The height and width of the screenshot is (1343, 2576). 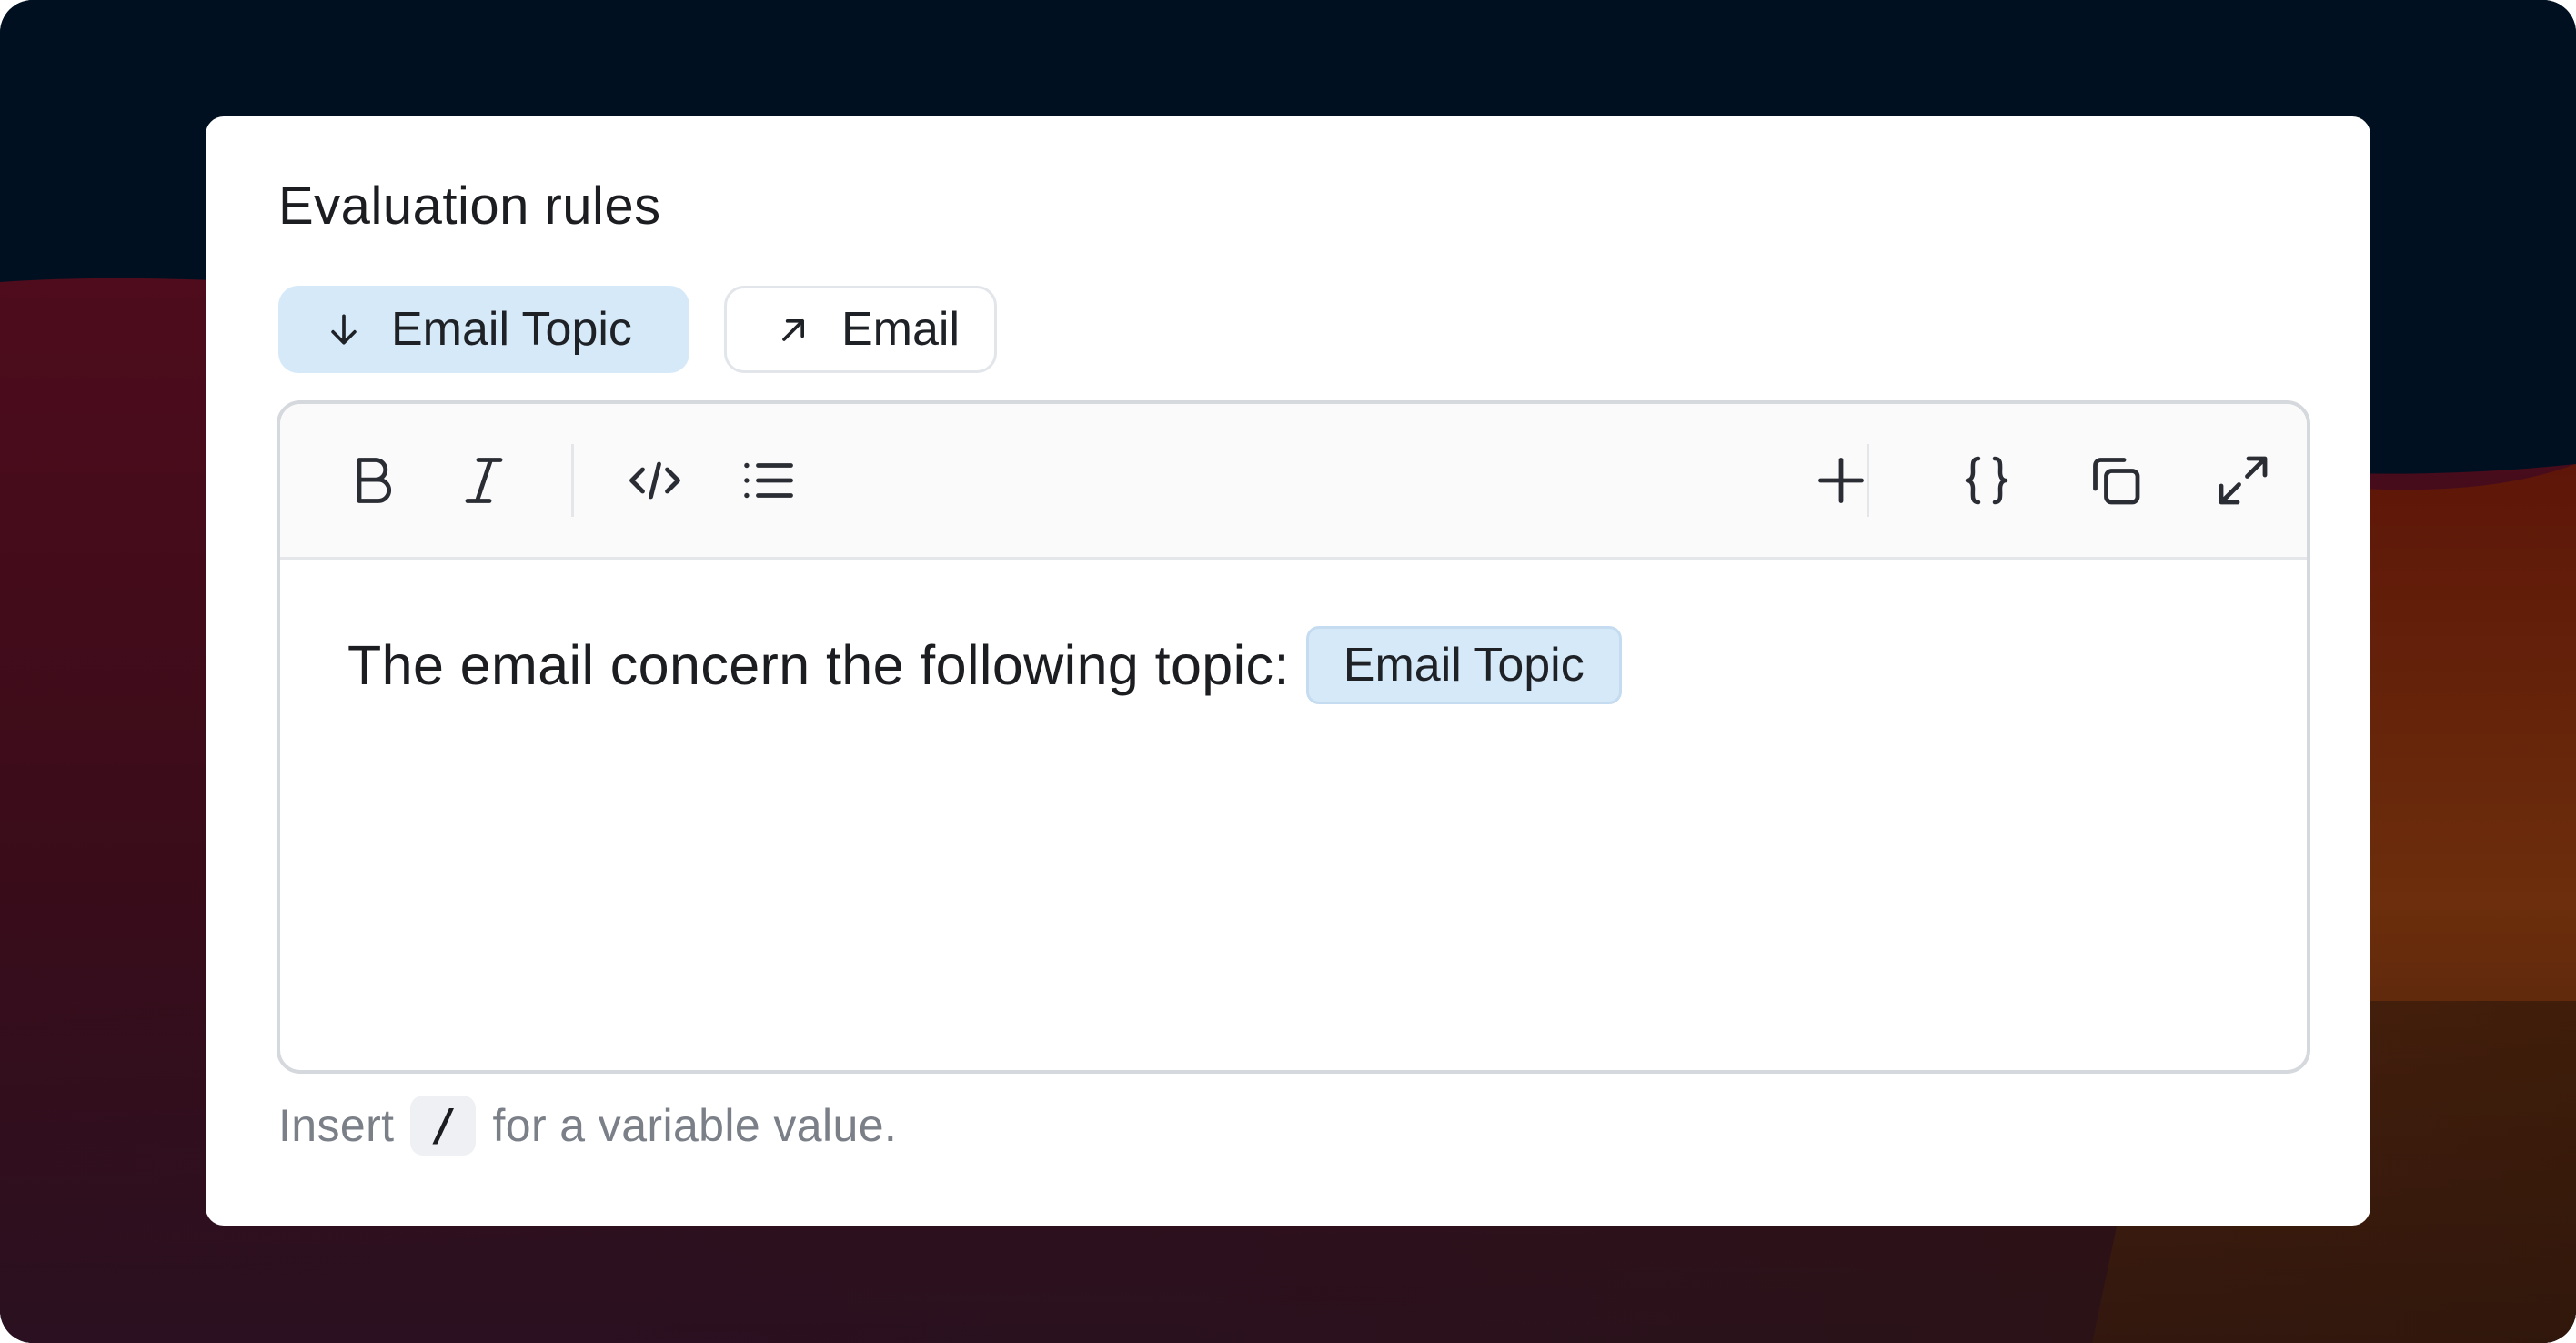 I want to click on bold-icon, so click(x=374, y=480).